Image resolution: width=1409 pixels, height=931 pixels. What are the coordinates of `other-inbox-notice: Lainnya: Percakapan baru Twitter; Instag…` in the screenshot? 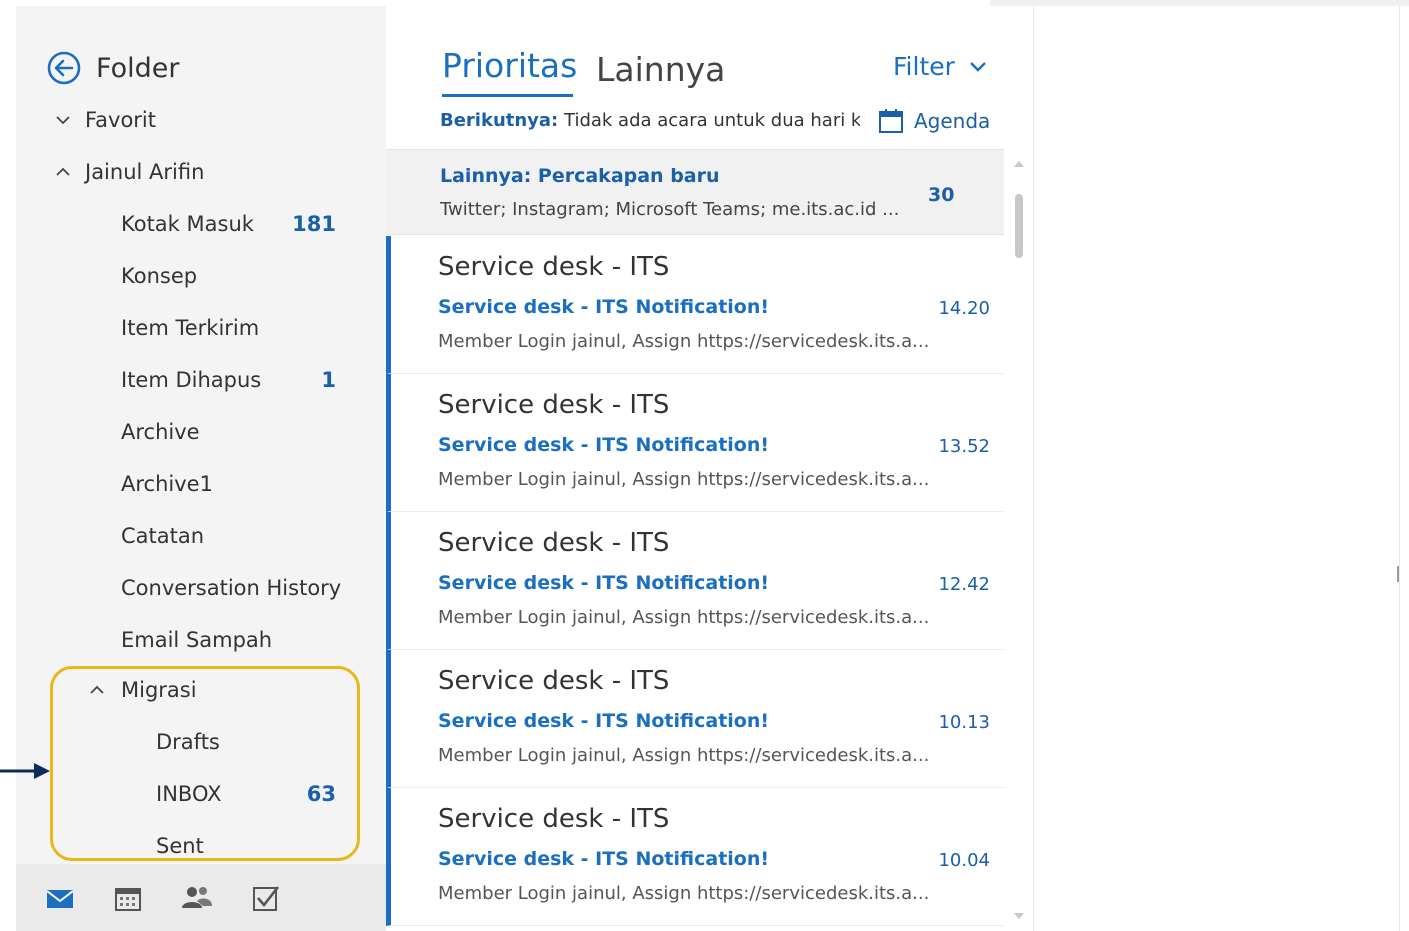 It's located at (695, 192).